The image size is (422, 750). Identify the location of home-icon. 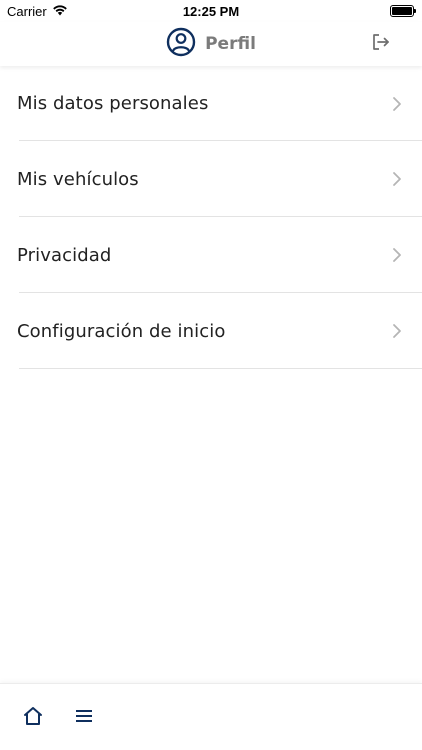
(33, 718).